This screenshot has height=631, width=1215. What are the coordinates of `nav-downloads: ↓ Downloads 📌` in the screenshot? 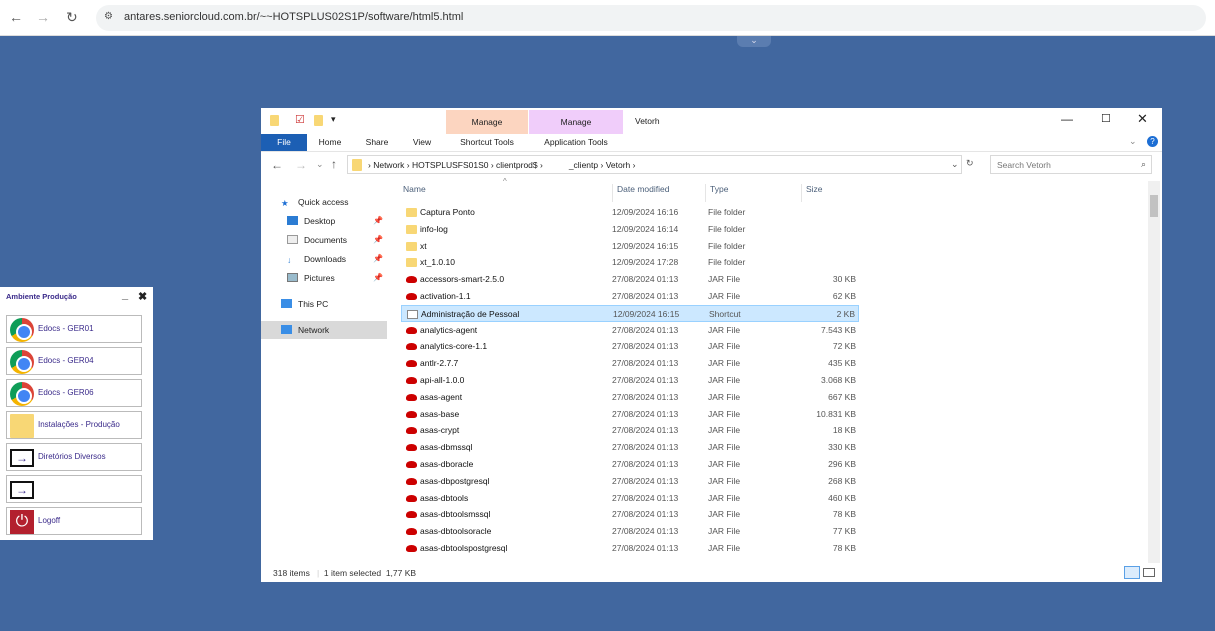 It's located at (337, 259).